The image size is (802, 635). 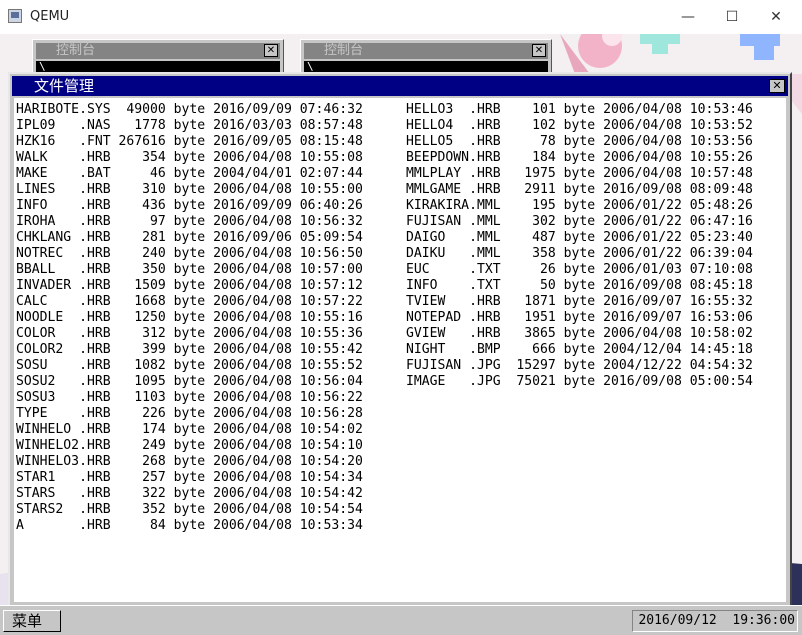 I want to click on file-entry: DAIGO .MML 487 byte 2006/01/22 05:23:40, so click(x=579, y=237).